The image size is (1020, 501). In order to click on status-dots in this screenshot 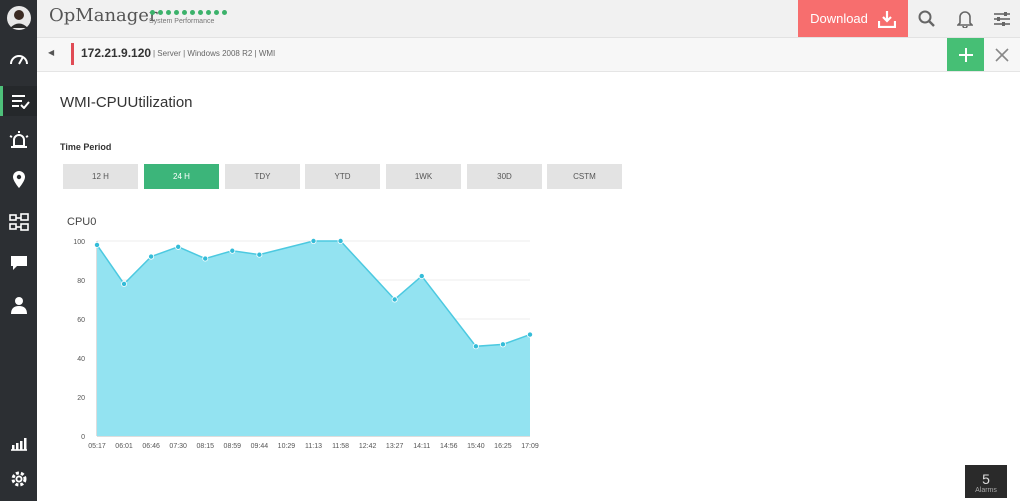, I will do `click(188, 12)`.